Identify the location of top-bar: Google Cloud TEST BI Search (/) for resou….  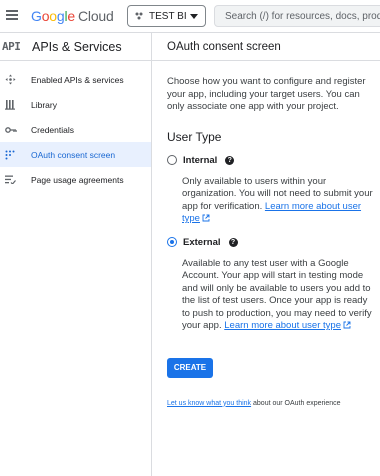
(190, 16).